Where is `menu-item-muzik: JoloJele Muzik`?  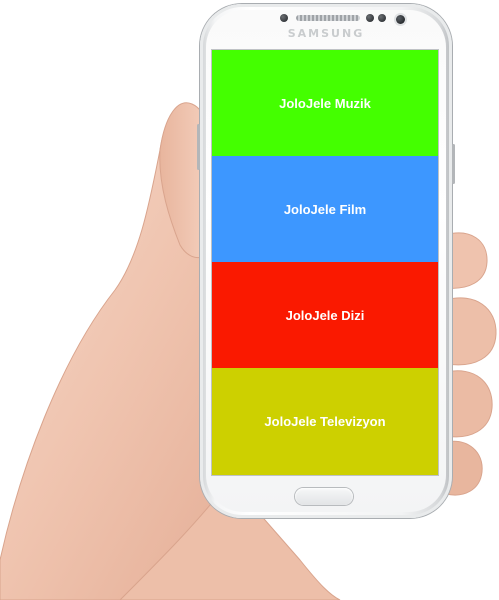 menu-item-muzik: JoloJele Muzik is located at coordinates (325, 103).